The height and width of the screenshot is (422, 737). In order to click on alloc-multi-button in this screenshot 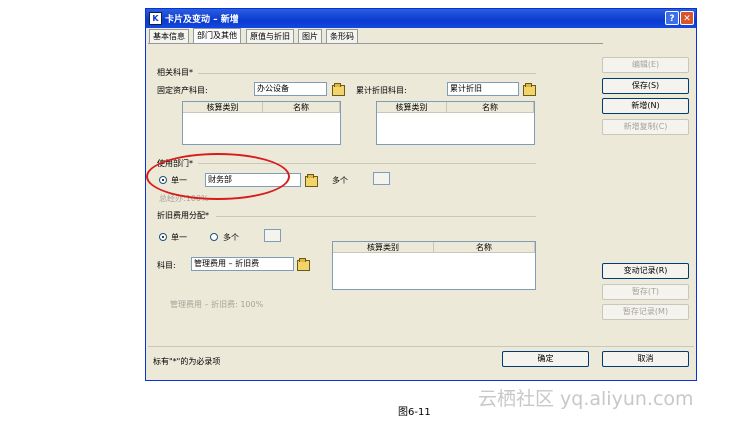, I will do `click(272, 235)`.